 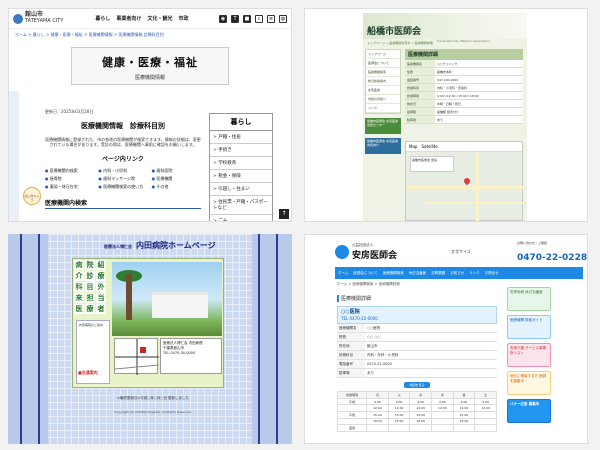 What do you see at coordinates (176, 187) in the screenshot?
I see `page-link: その他` at bounding box center [176, 187].